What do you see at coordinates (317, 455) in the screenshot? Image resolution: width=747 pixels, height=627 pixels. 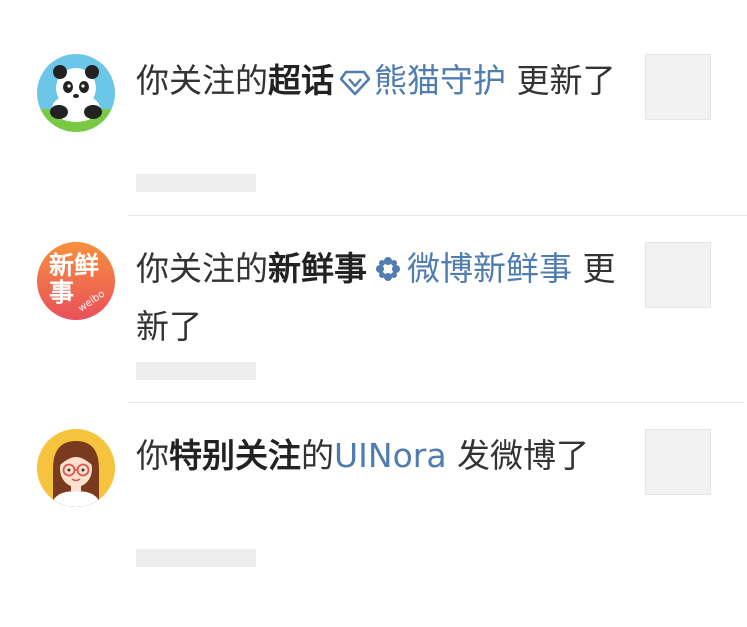 I see `message-mid: 的` at bounding box center [317, 455].